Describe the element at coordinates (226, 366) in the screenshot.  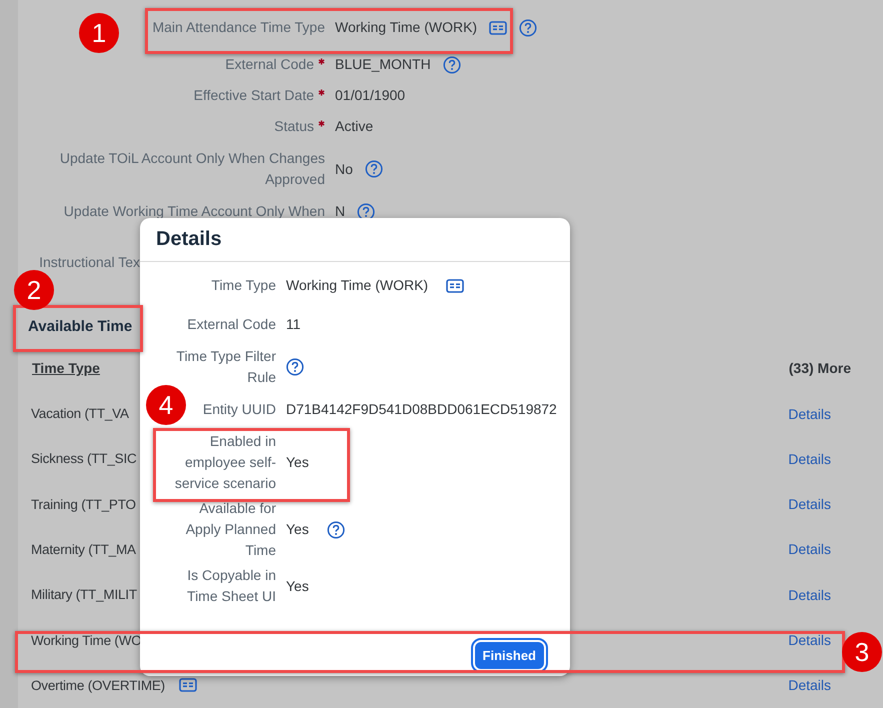
I see `field-label: Time Type Filter Rule` at that location.